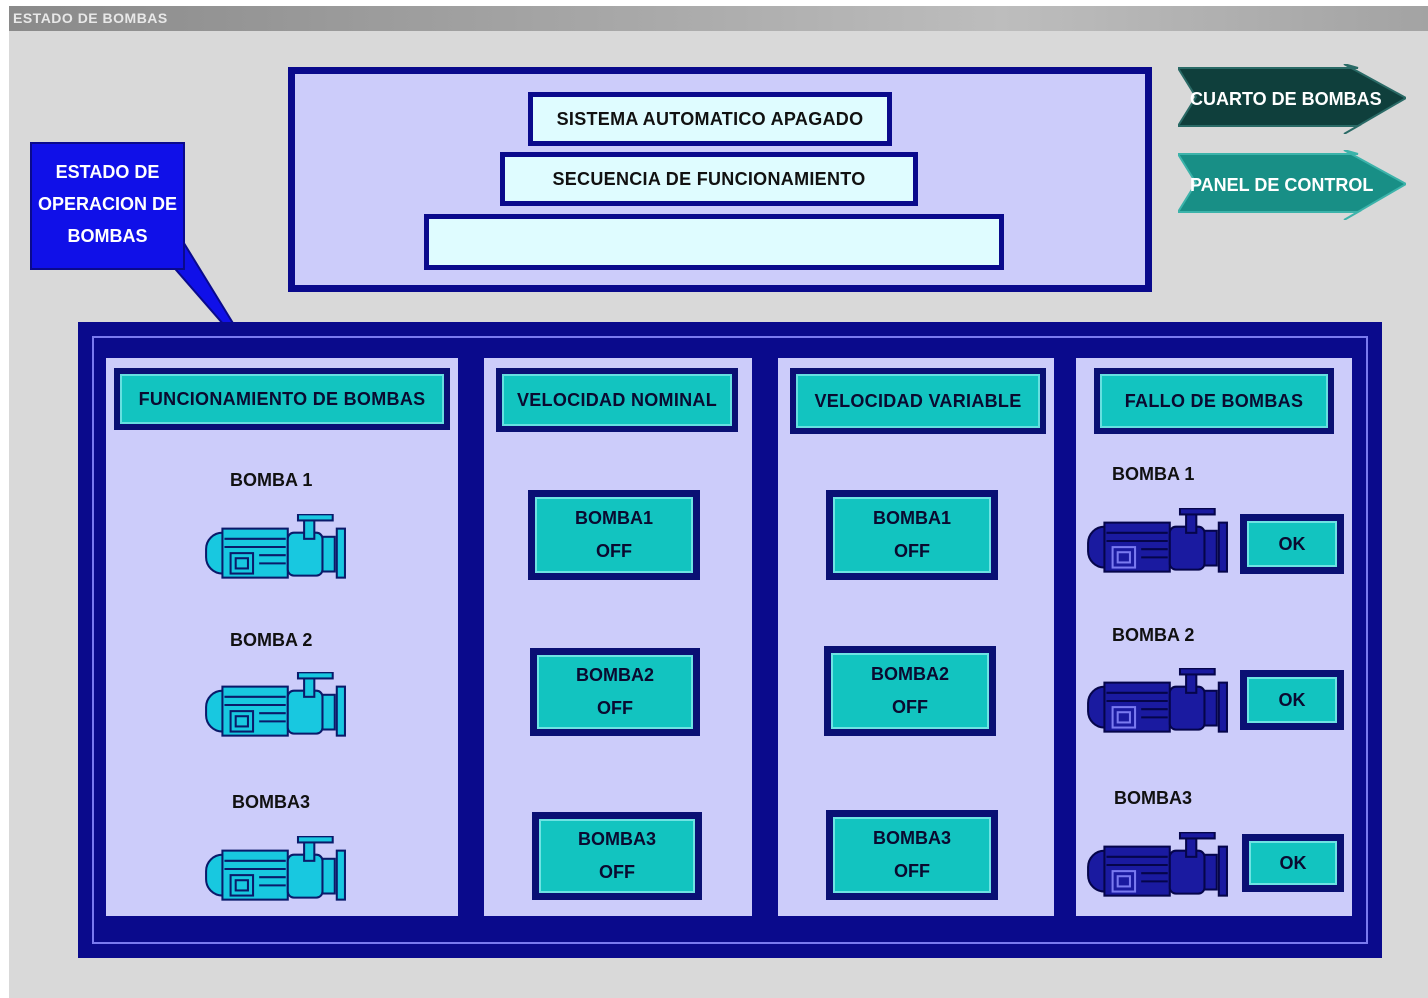  What do you see at coordinates (1214, 401) in the screenshot?
I see `pump-fault-header: FALLO DE BOMBAS` at bounding box center [1214, 401].